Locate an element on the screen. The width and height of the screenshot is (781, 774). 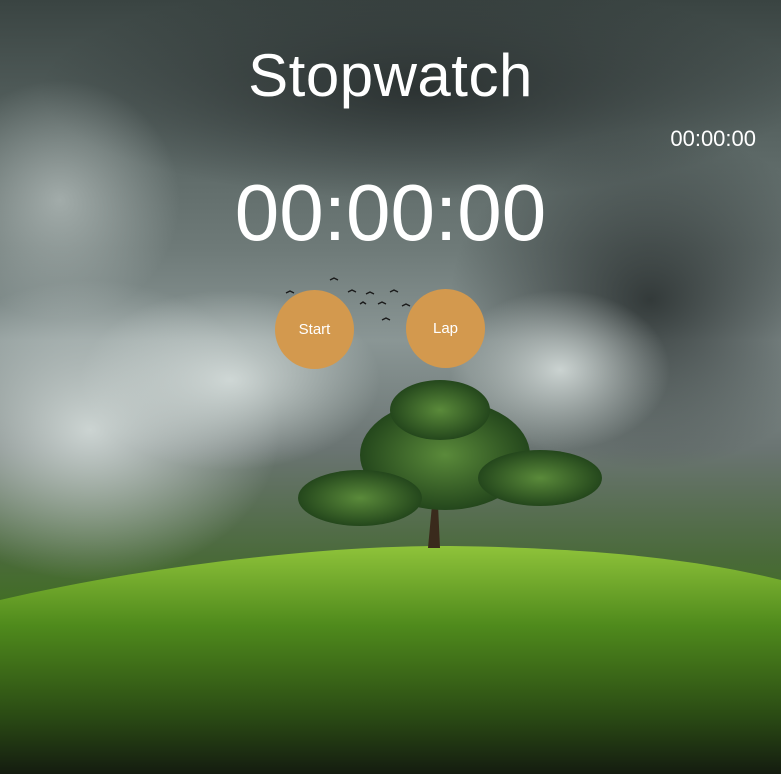
page-title: Stopwatch is located at coordinates (390, 75).